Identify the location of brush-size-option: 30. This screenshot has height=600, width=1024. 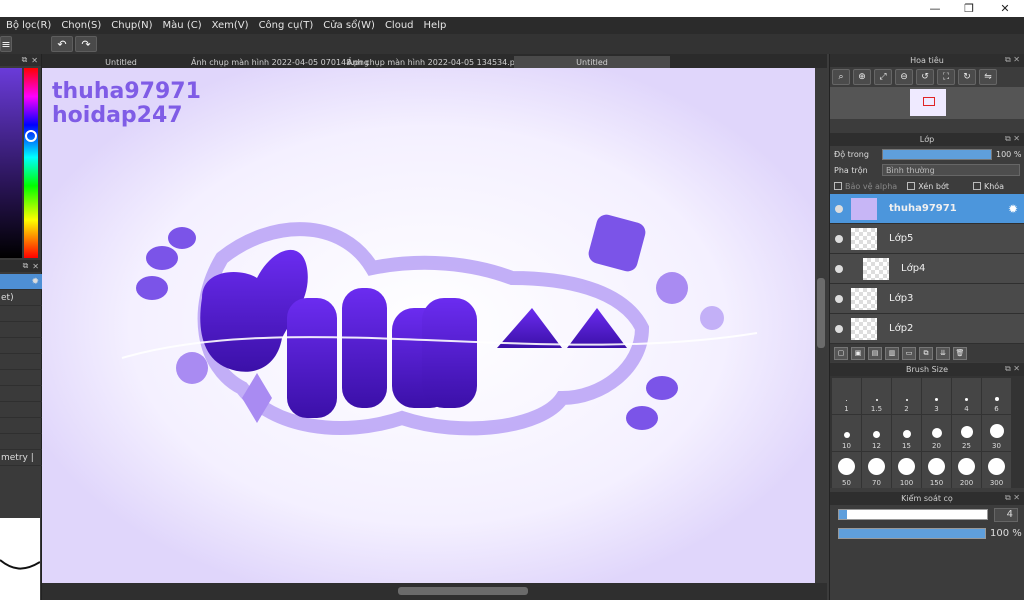
(996, 433).